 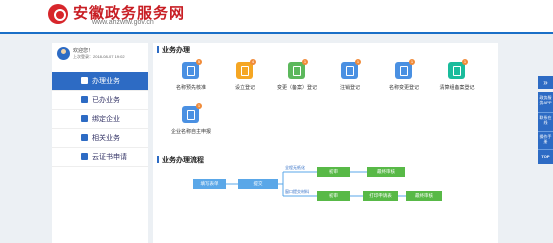 What do you see at coordinates (106, 119) in the screenshot?
I see `sidebar-item-label: 绑定企业` at bounding box center [106, 119].